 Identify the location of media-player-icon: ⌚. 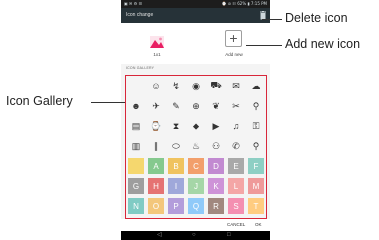
(156, 126).